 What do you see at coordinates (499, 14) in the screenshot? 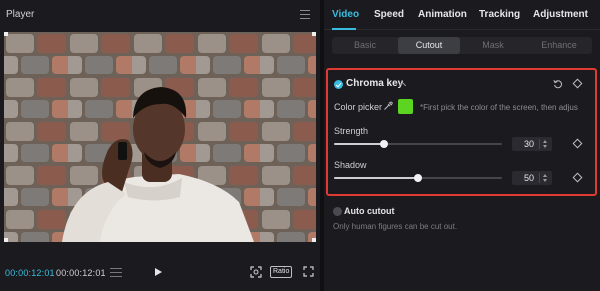
I see `tab-tracking: Tracking` at bounding box center [499, 14].